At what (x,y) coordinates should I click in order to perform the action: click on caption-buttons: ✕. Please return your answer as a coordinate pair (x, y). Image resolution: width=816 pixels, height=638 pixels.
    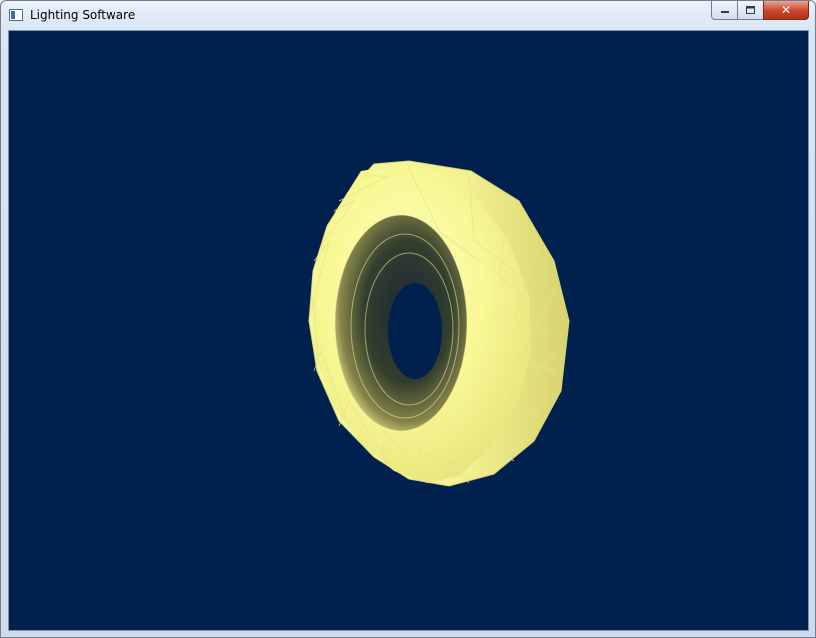
    Looking at the image, I should click on (760, 11).